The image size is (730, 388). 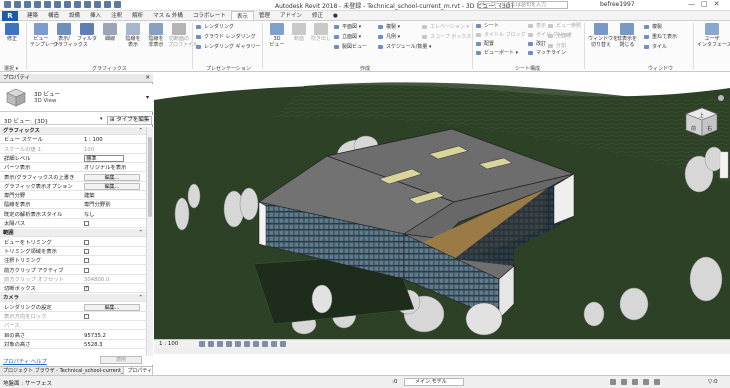 I want to click on sheet-dis-item-0: ビュー参照, so click(x=564, y=26).